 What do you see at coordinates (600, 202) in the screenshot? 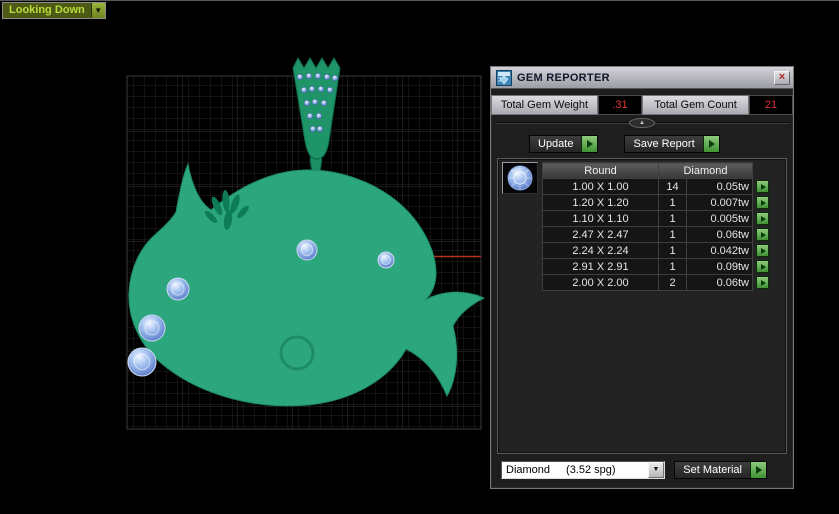
I see `gem-size-cell: 1.20 X 1.20` at bounding box center [600, 202].